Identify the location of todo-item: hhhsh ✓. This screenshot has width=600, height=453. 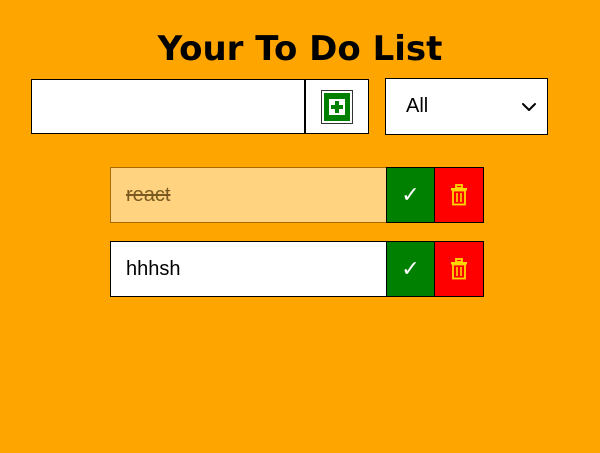
(297, 269).